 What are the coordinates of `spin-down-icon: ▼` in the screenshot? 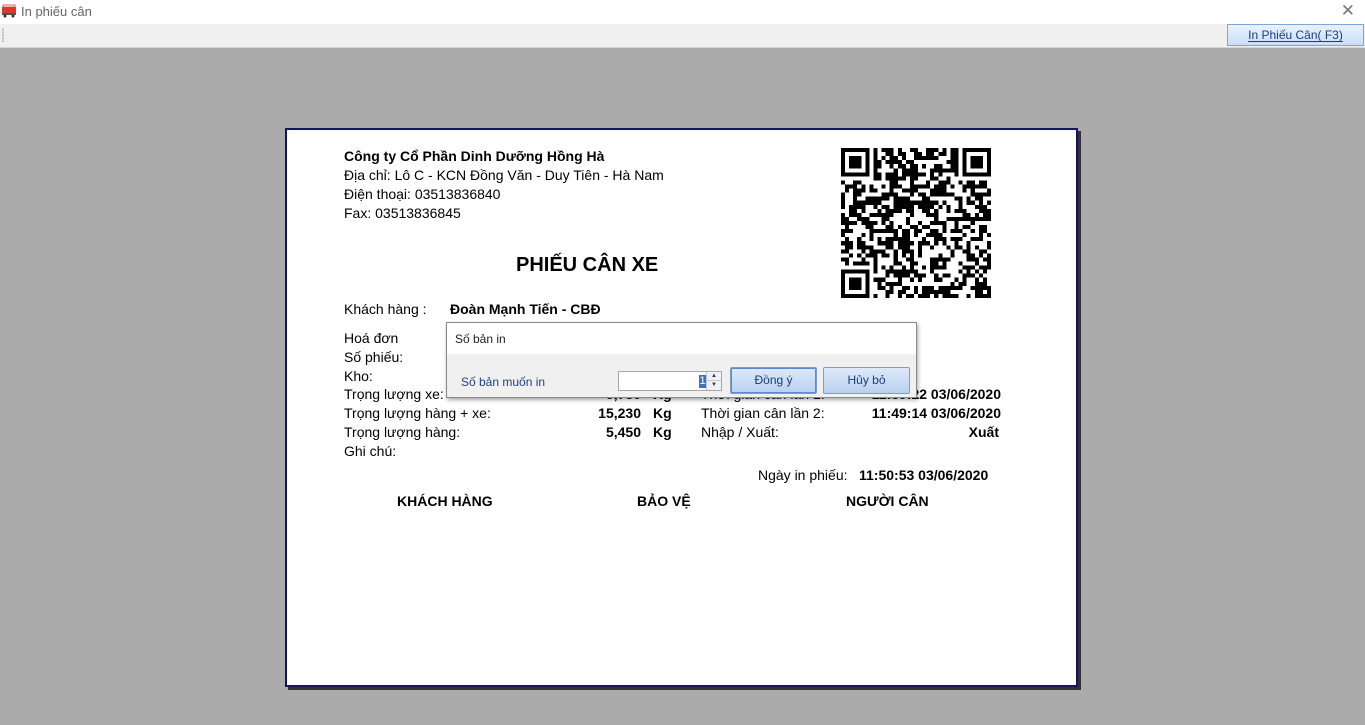 It's located at (714, 385).